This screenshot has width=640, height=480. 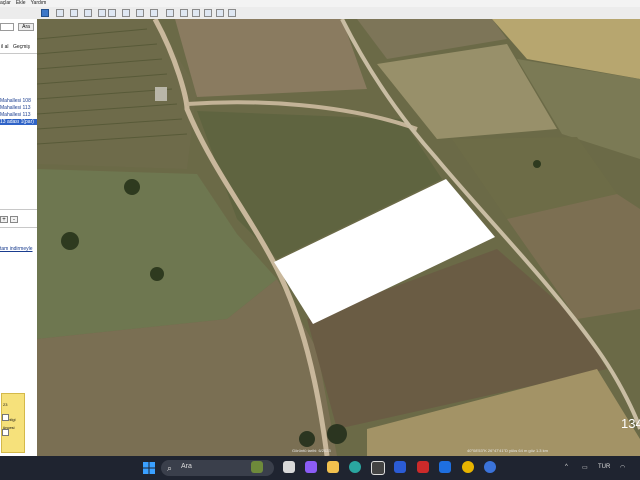 I want to click on note-line: 23, so click(x=5, y=404).